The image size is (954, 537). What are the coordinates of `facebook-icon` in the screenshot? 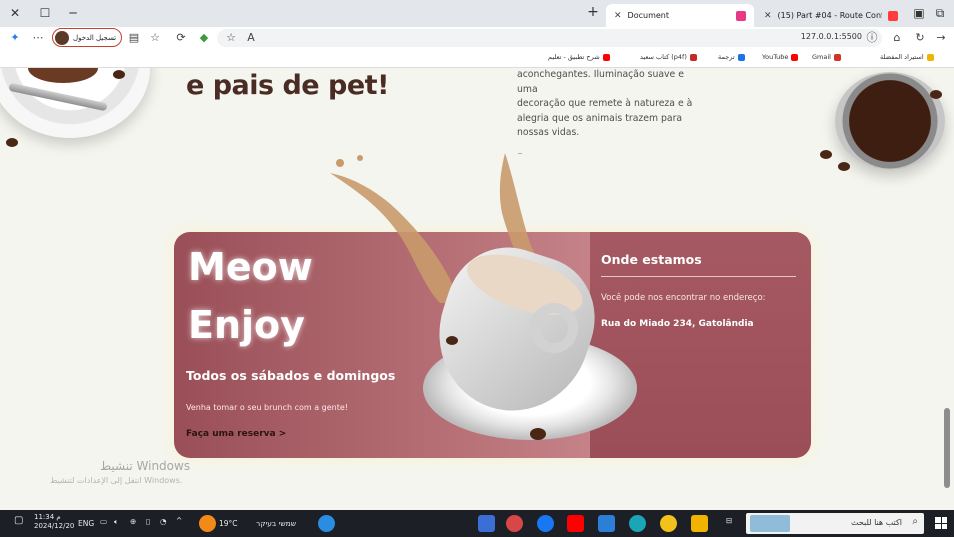 It's located at (545, 523).